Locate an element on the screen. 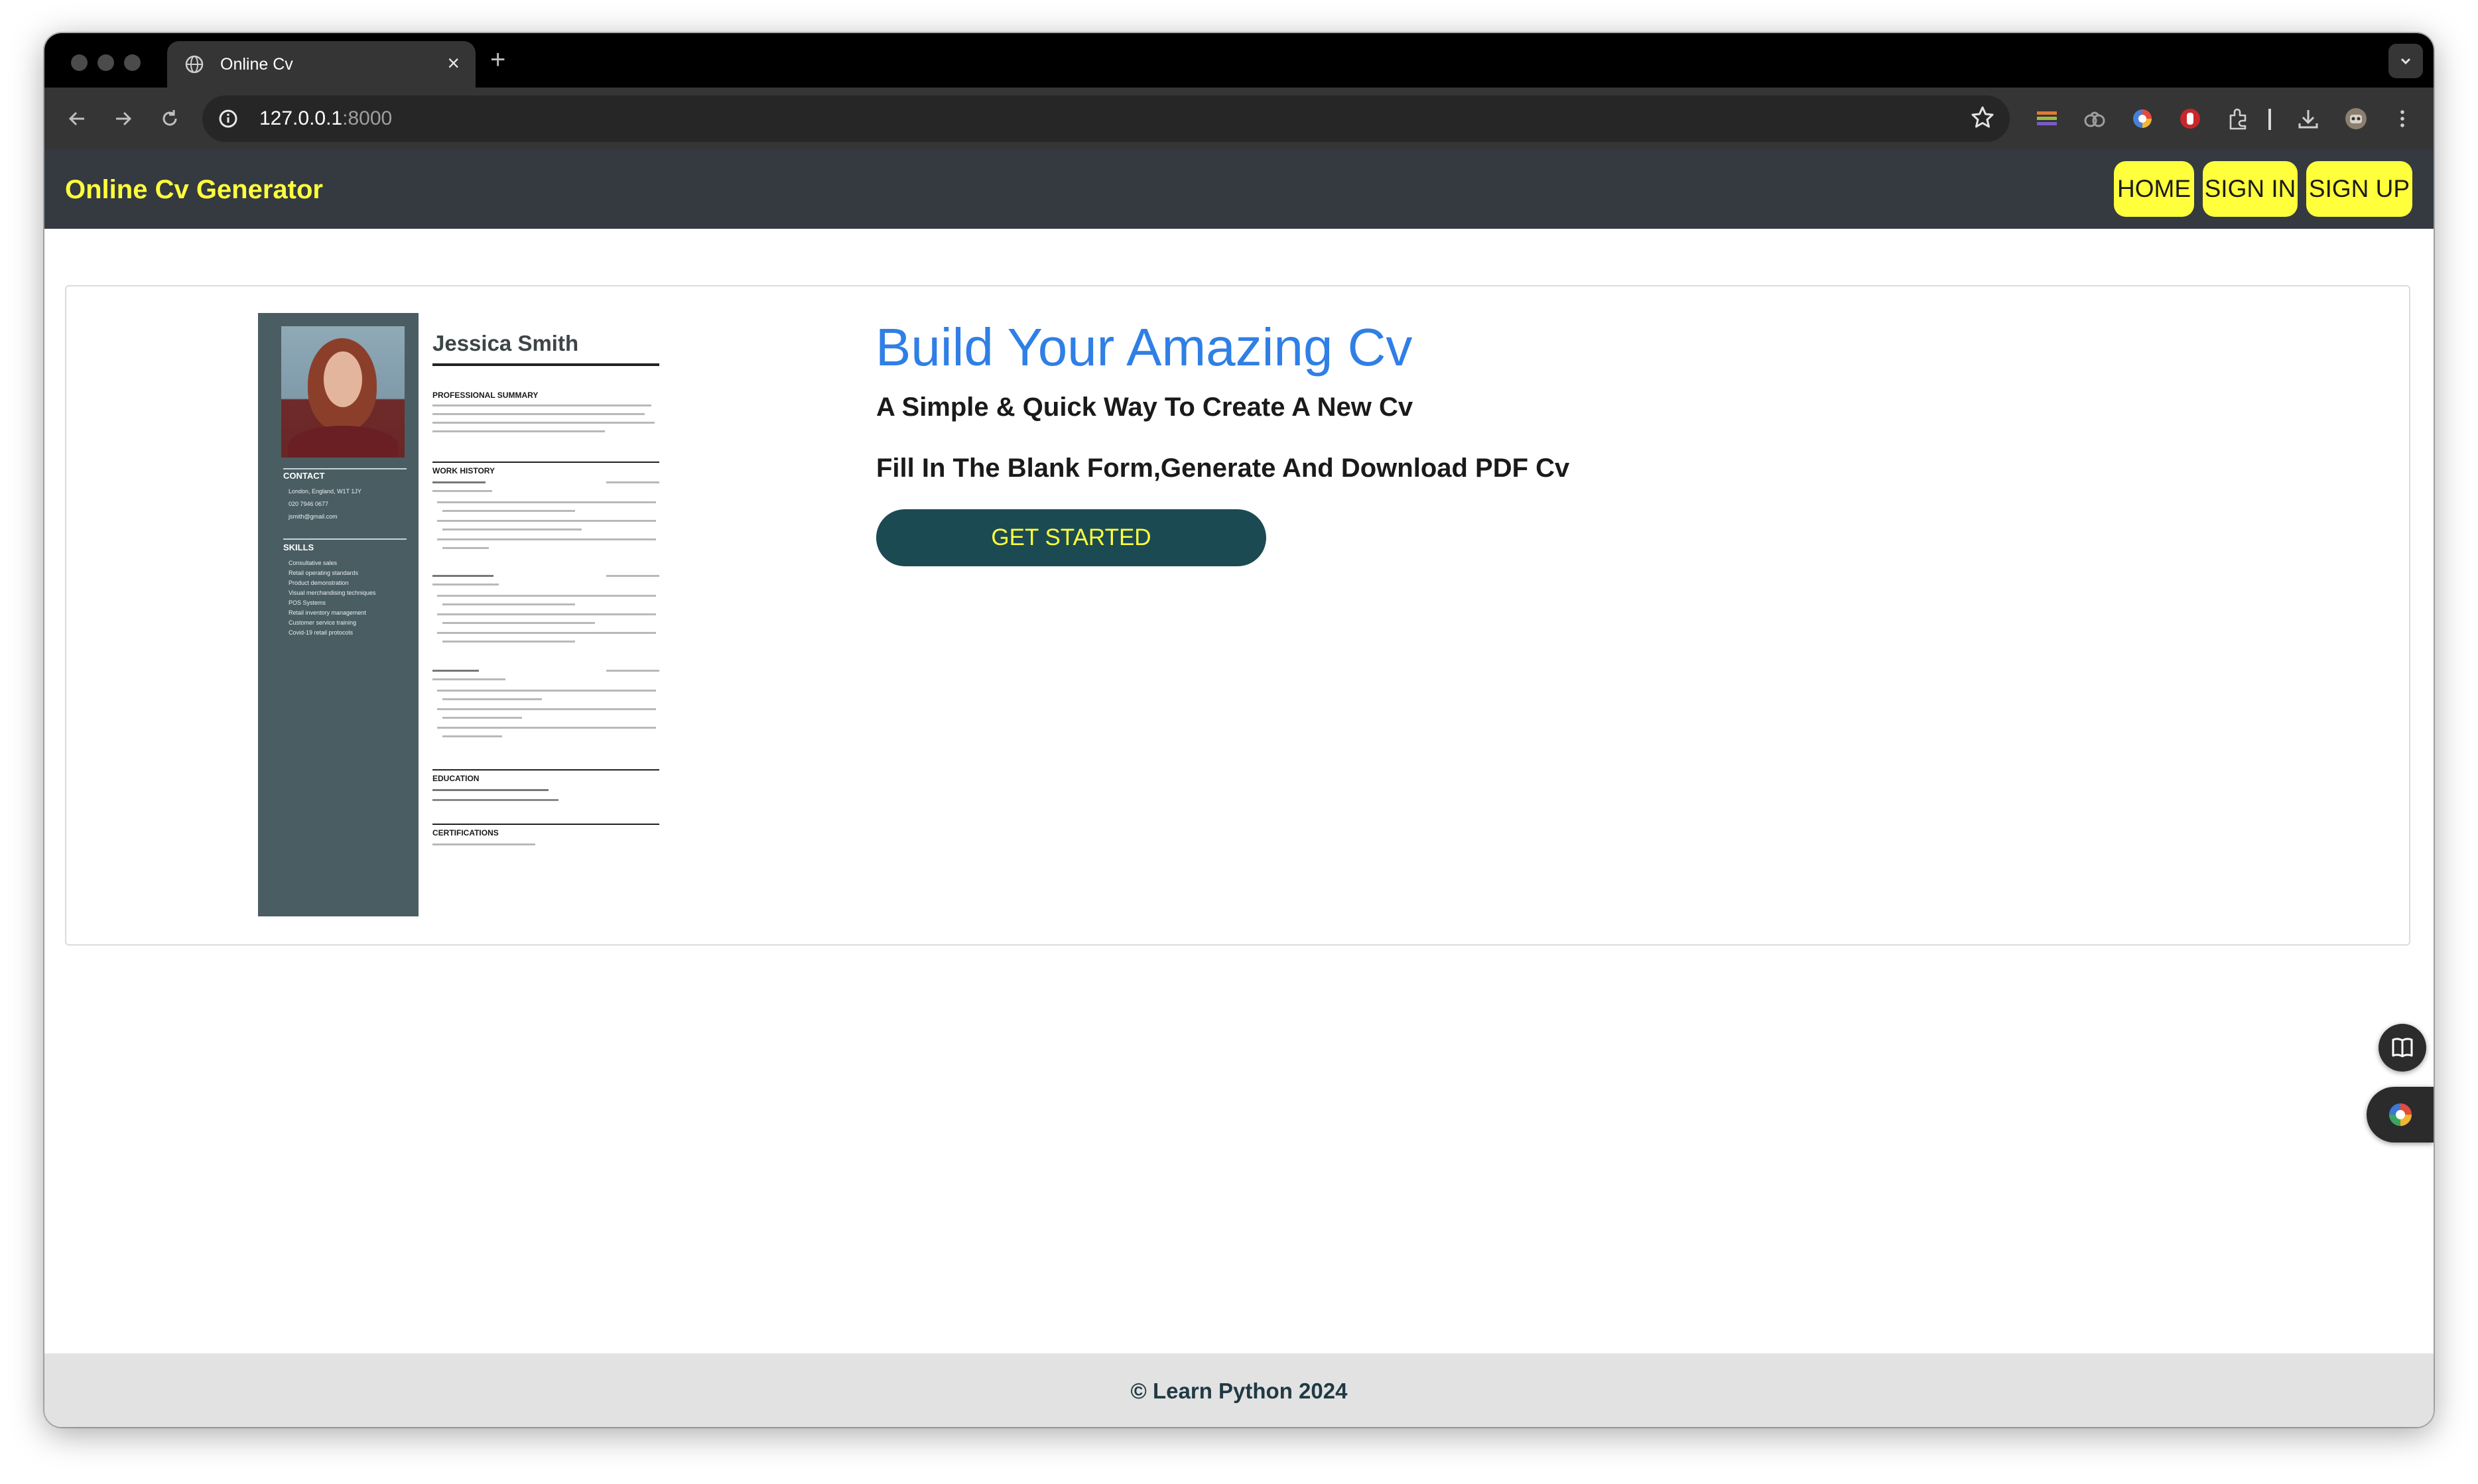 The height and width of the screenshot is (1484, 2478). block-extension-icon is located at coordinates (2190, 119).